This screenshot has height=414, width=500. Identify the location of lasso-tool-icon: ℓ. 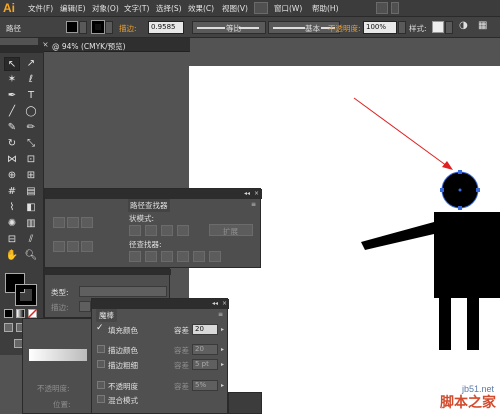
(31, 80).